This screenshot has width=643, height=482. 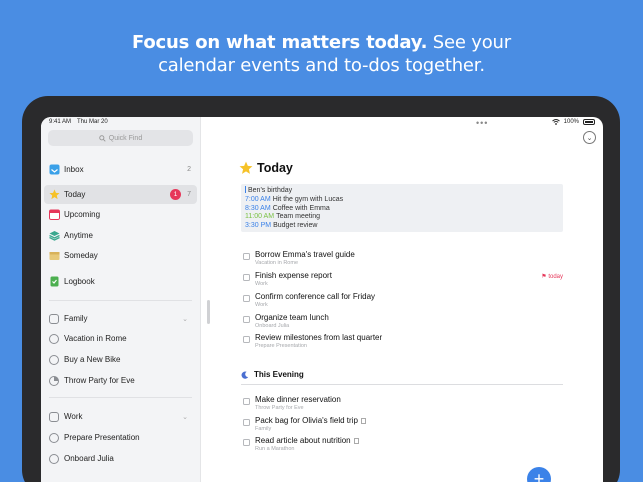 I want to click on section-divider, so click(x=402, y=384).